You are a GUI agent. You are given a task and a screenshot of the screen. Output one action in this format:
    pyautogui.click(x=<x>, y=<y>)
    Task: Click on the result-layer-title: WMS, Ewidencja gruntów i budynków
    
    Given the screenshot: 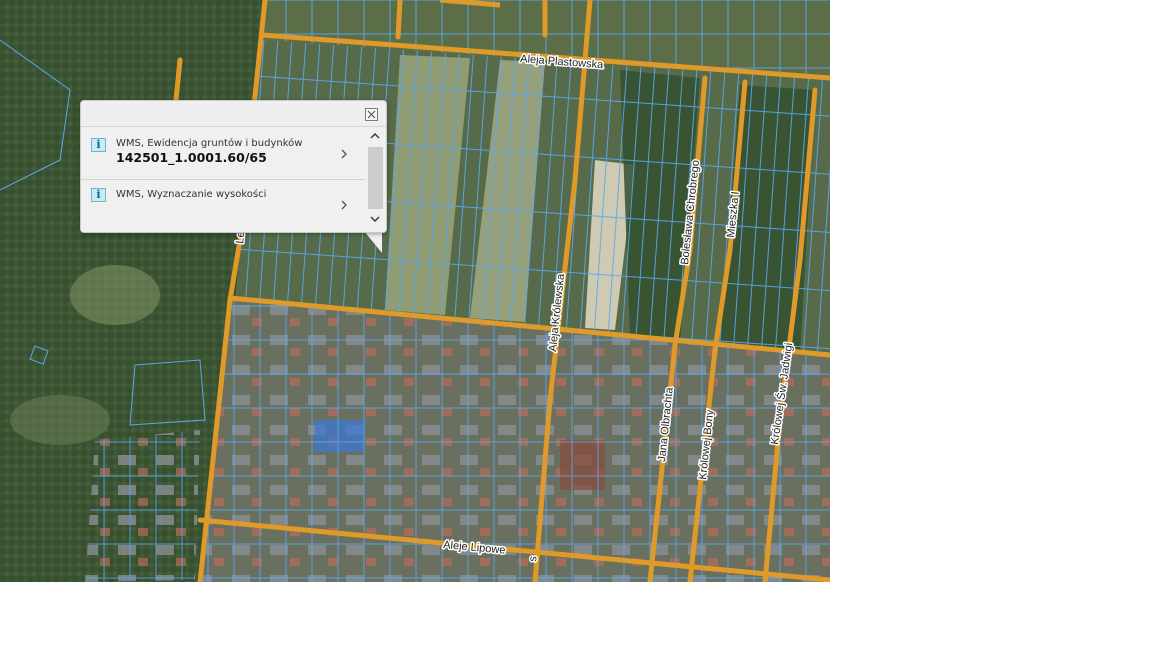 What is the action you would take?
    pyautogui.click(x=209, y=143)
    